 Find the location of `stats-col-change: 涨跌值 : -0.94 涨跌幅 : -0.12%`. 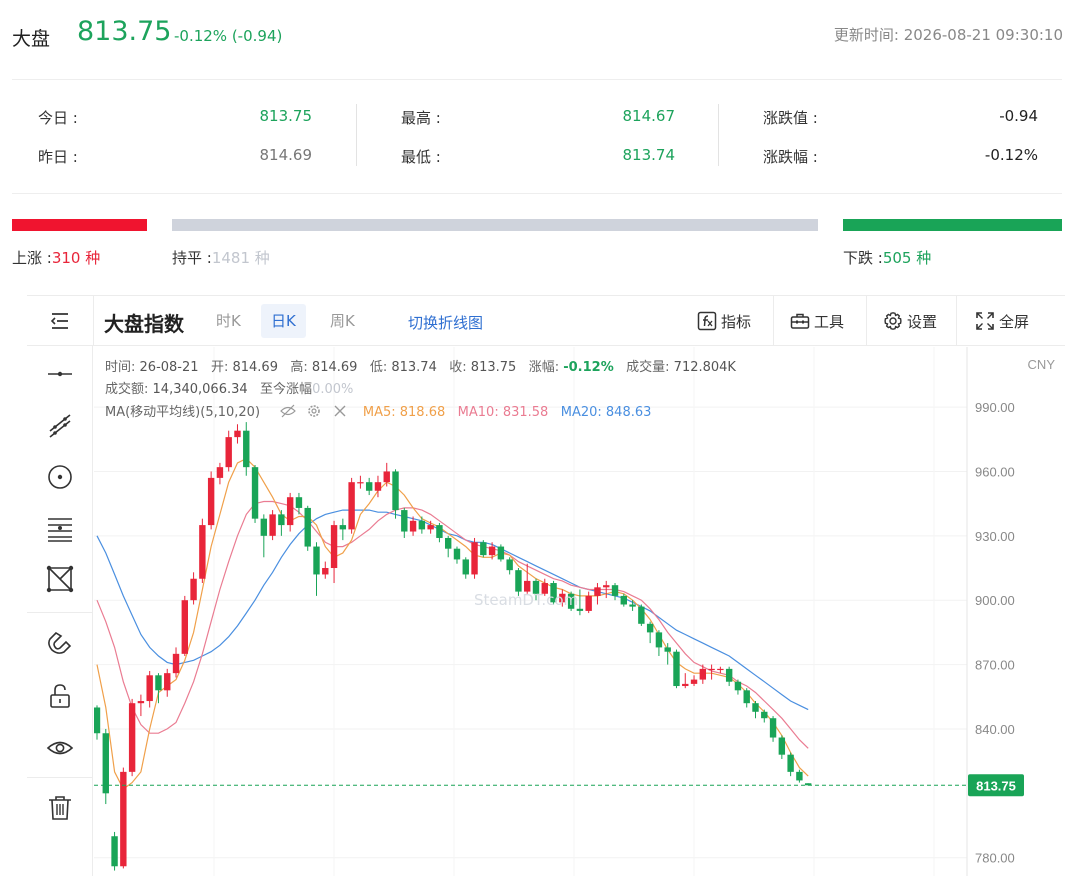

stats-col-change: 涨跌值 : -0.94 涨跌幅 : -0.12% is located at coordinates (900, 132).